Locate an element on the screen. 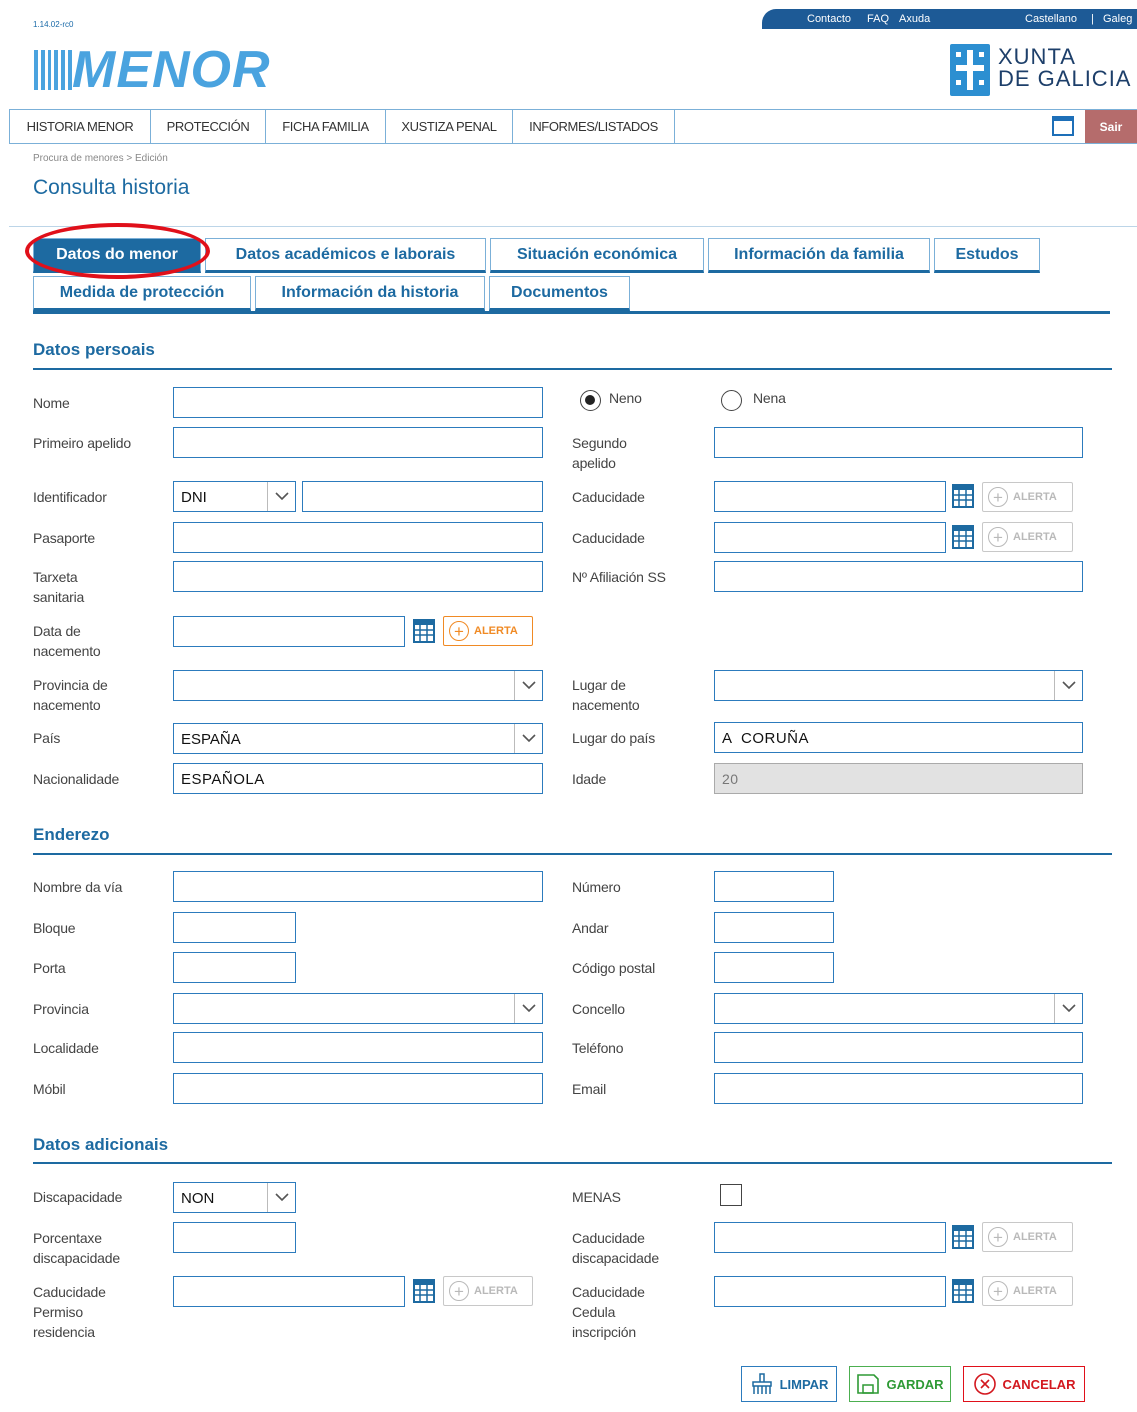  segundo-apelido-input is located at coordinates (898, 442).